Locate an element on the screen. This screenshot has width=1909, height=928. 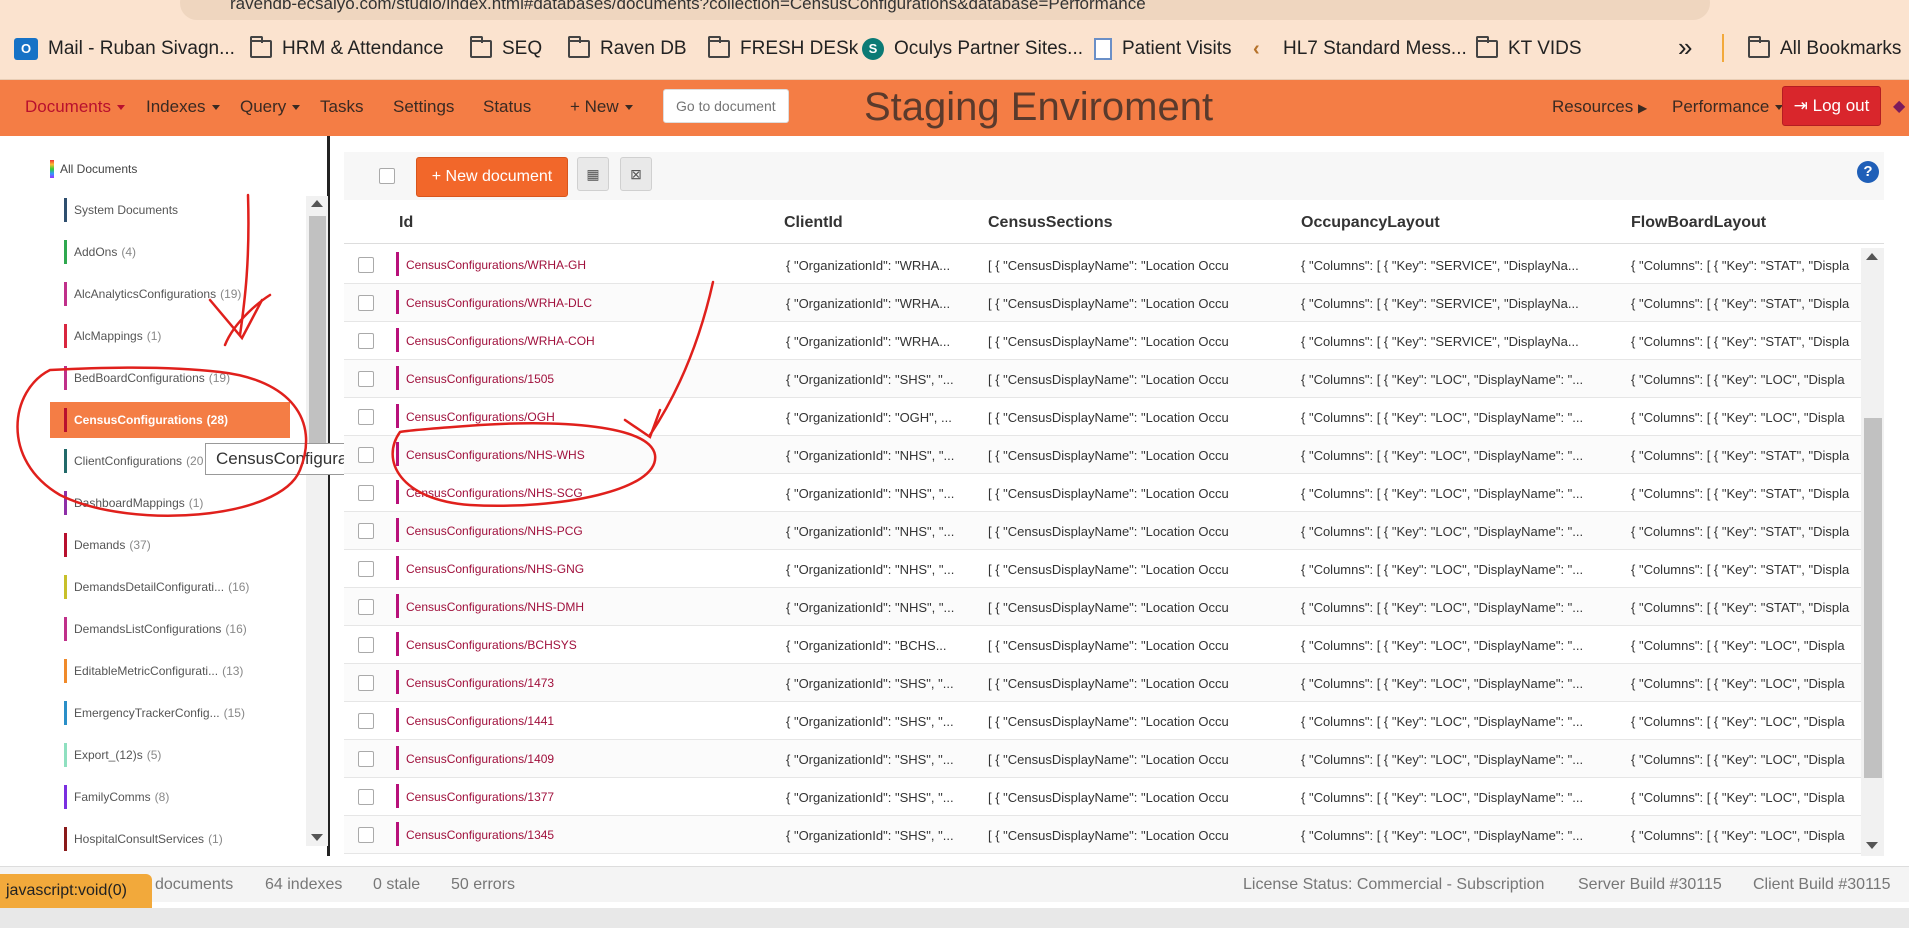
sidebar-item-collection: DemandsListConfigurations (16) is located at coordinates (177, 629).